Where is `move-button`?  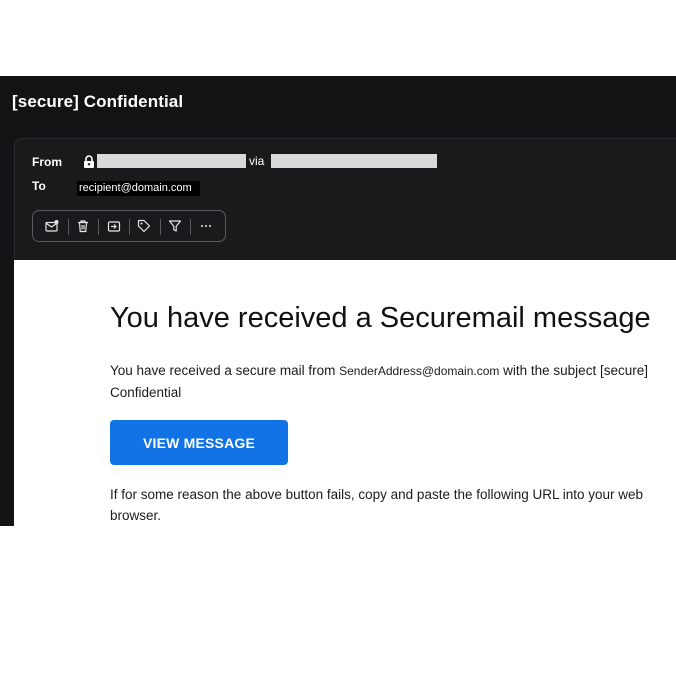
move-button is located at coordinates (113, 226).